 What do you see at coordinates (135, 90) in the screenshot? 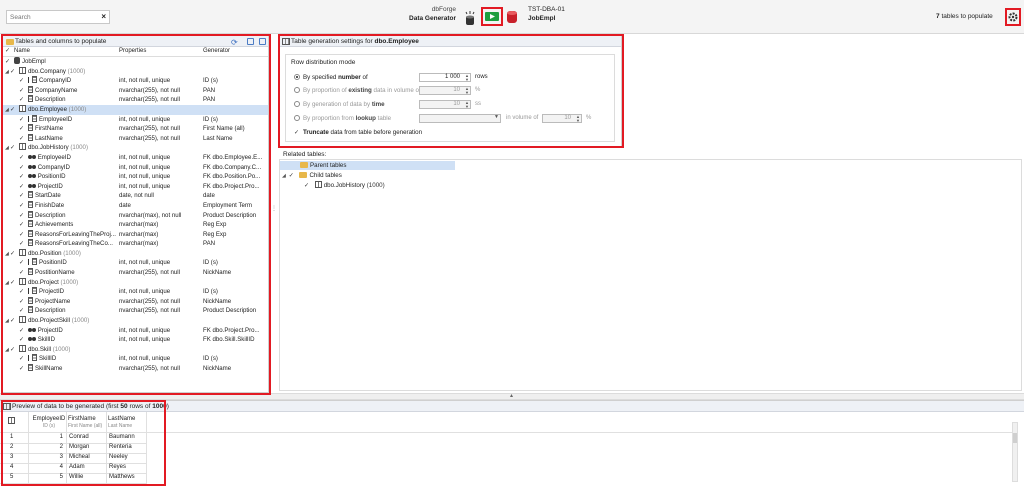
I see `tree-column-row: ✓ CompanyName nvarchar(255), not null PAN` at bounding box center [135, 90].